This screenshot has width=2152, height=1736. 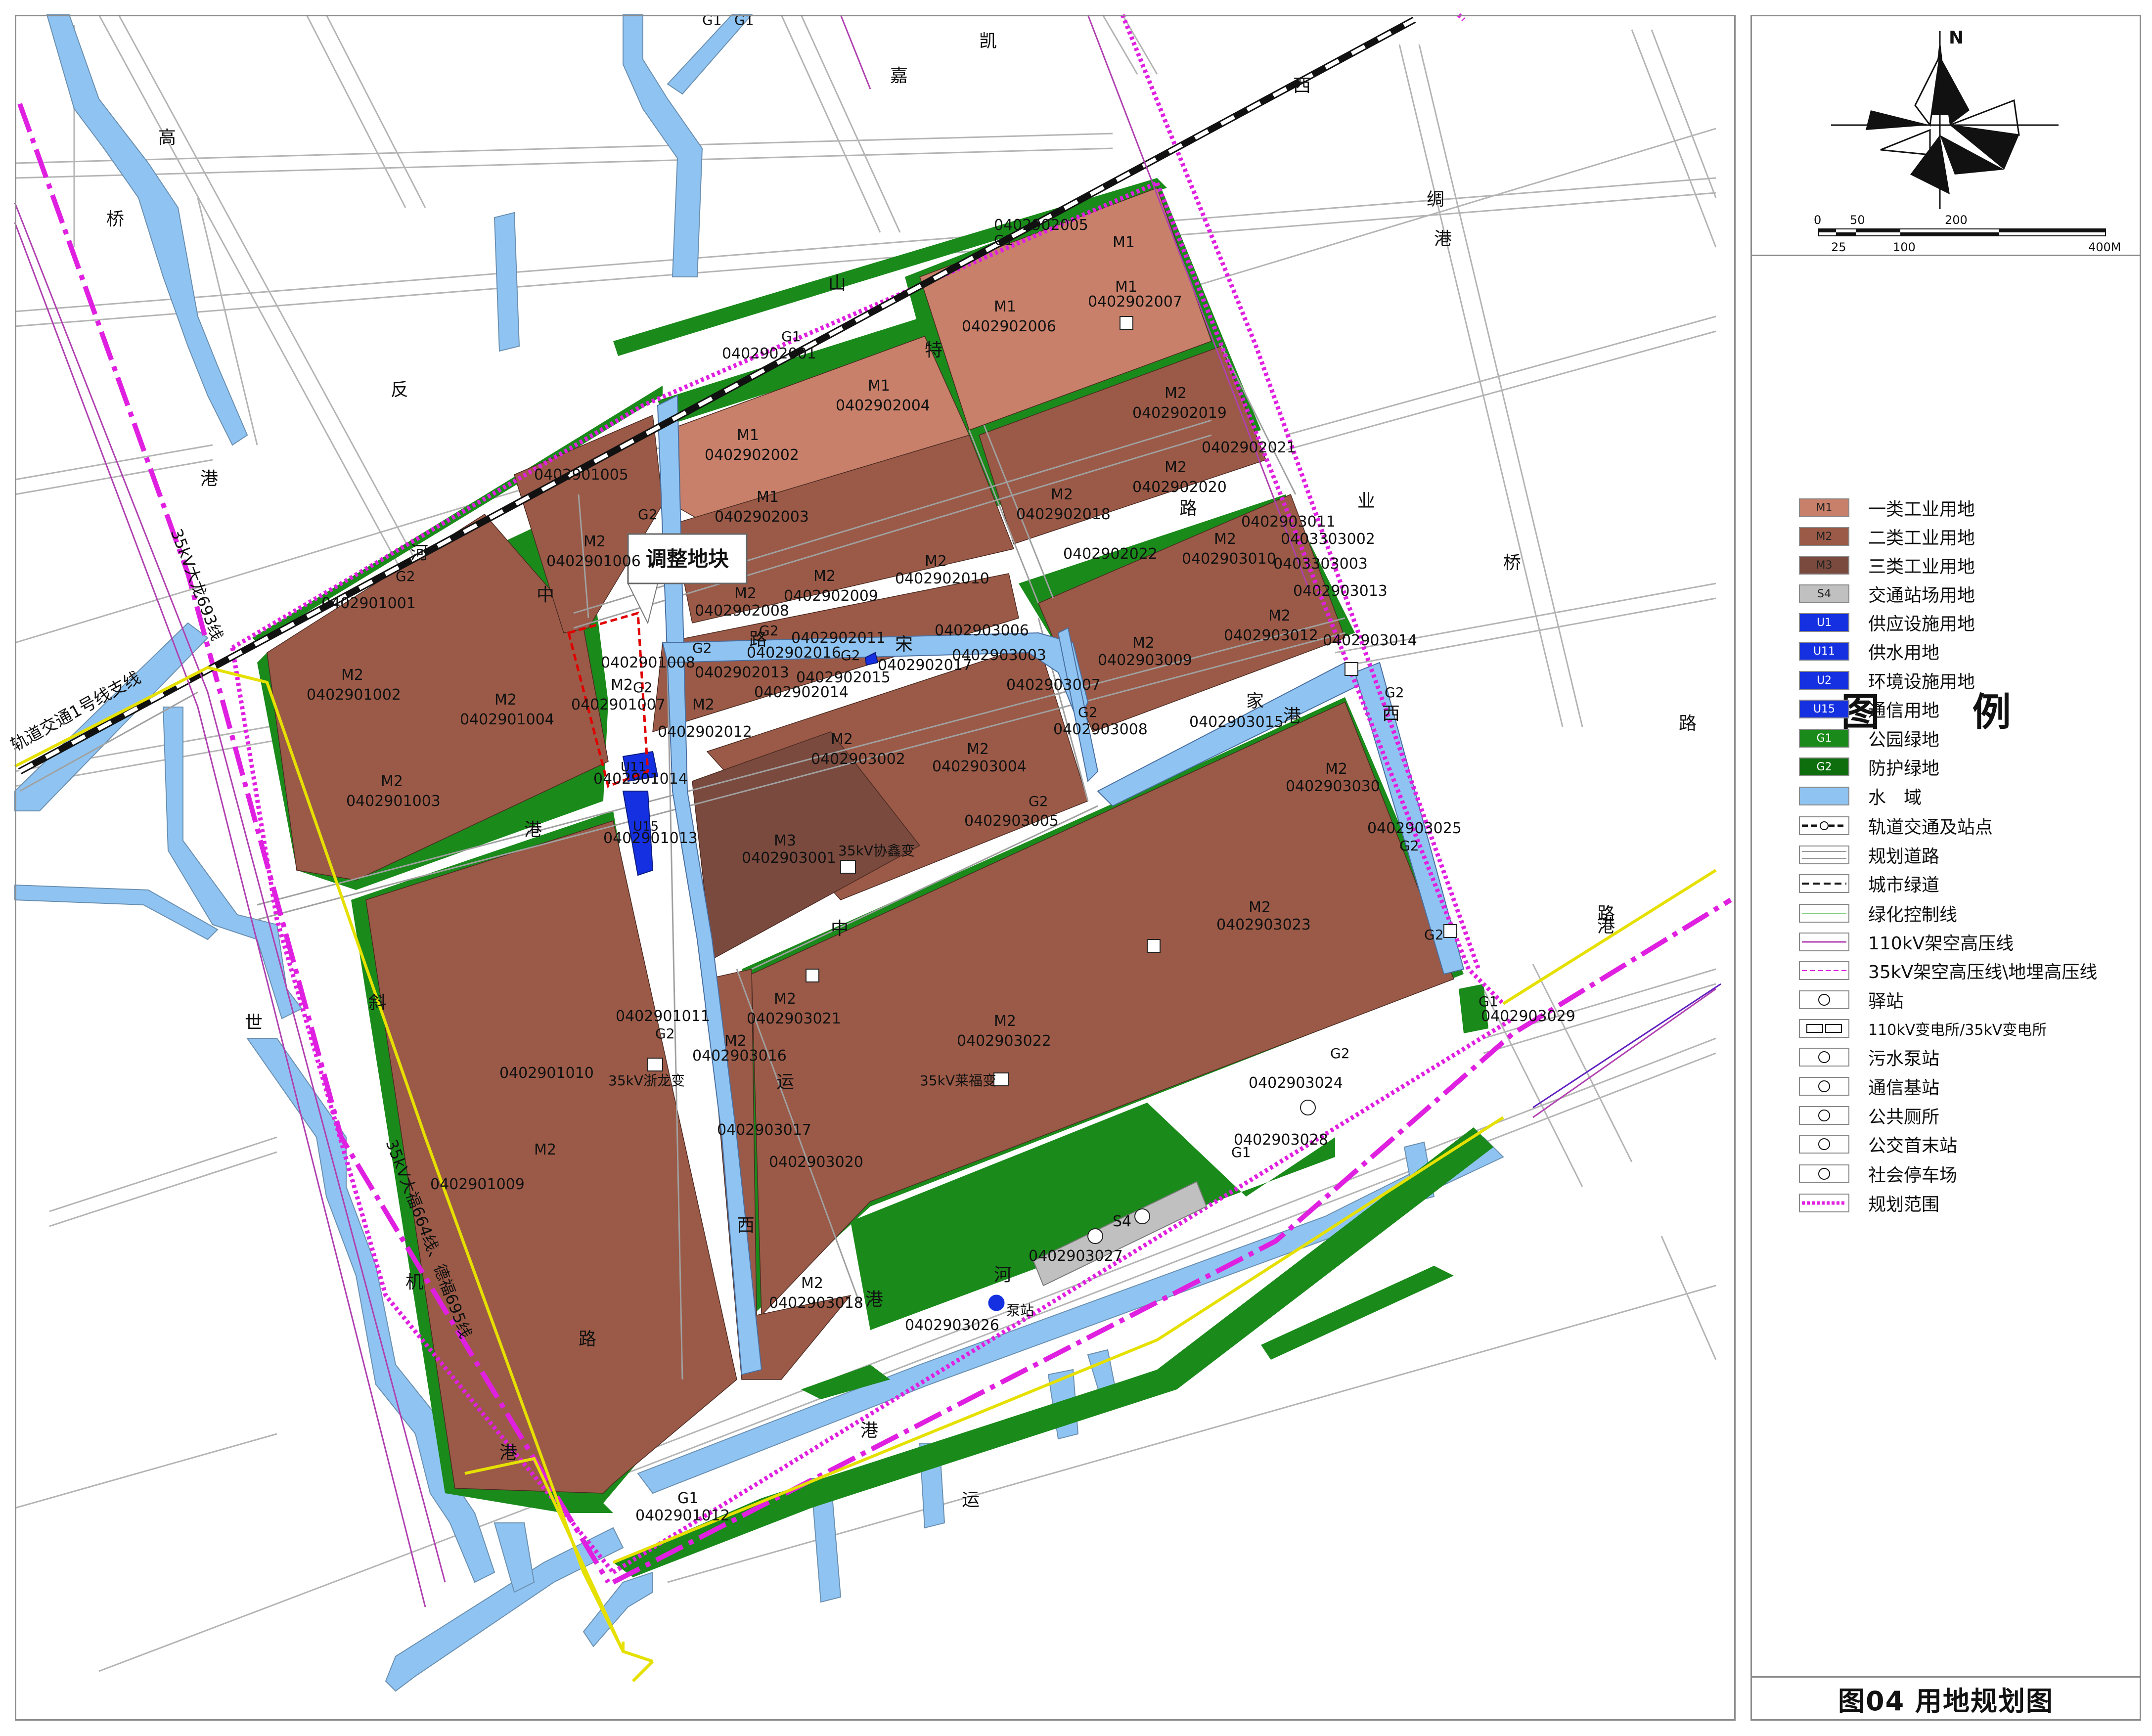 I want to click on legend-item: 驿站, so click(x=1851, y=1000).